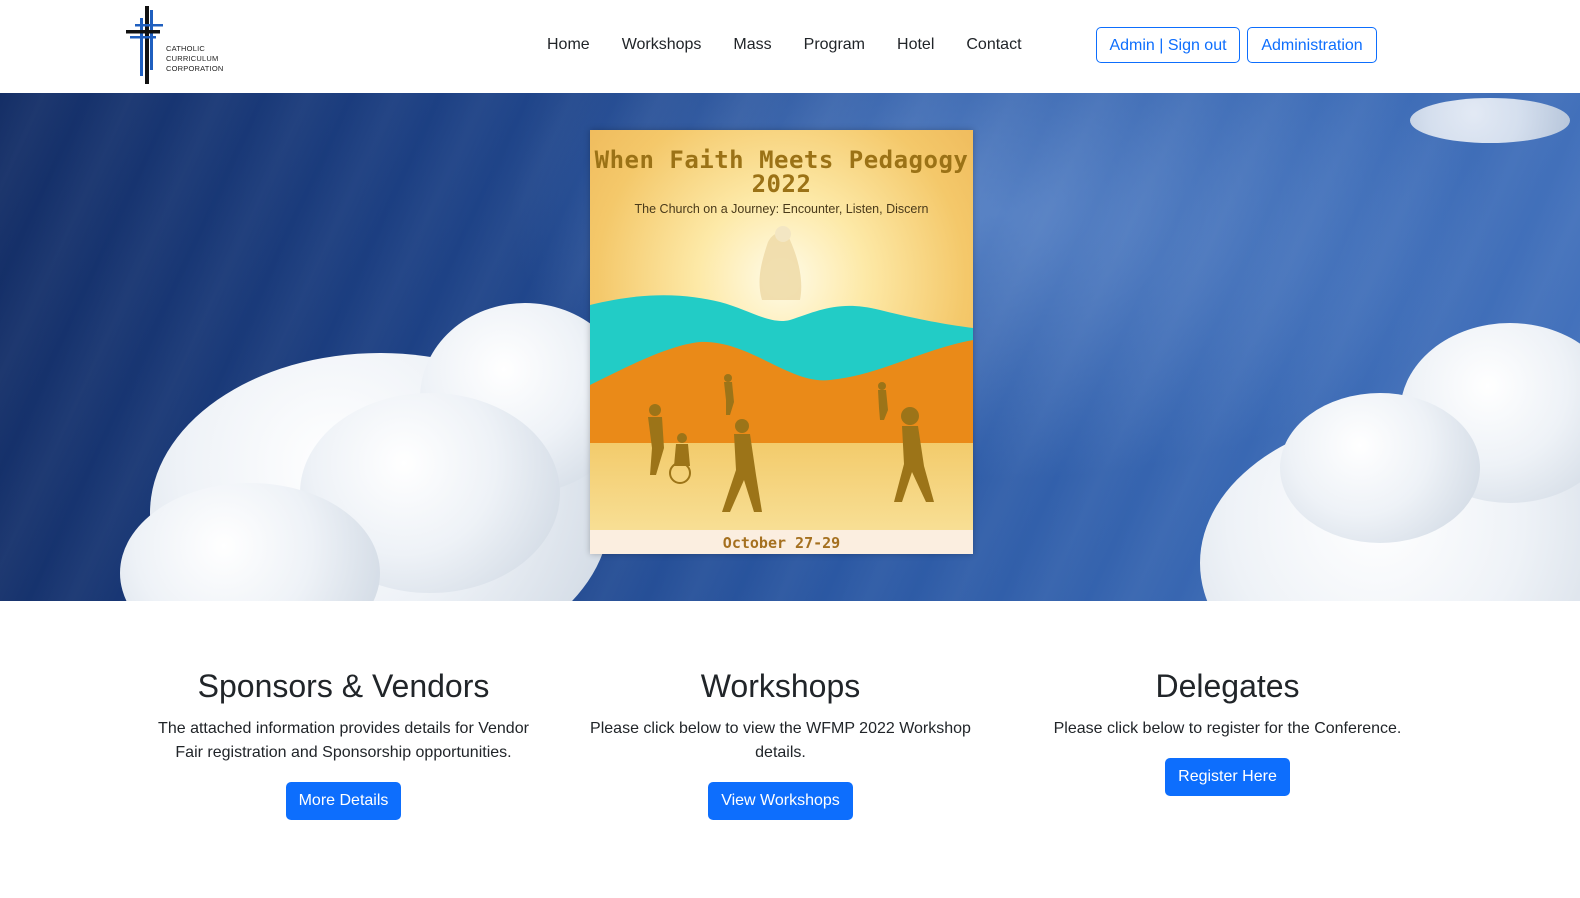 This screenshot has width=1580, height=898. What do you see at coordinates (780, 686) in the screenshot?
I see `workshops-title: Workshops` at bounding box center [780, 686].